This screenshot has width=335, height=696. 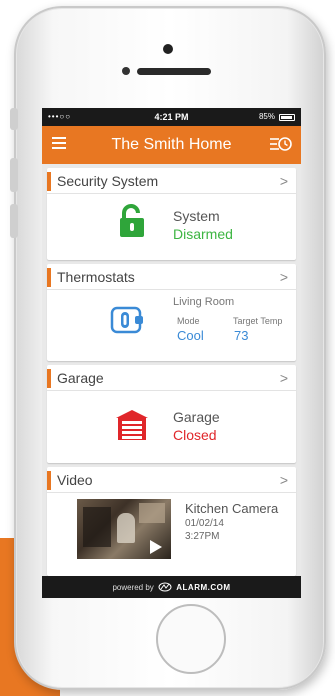 I want to click on volume-down-button, so click(x=14, y=221).